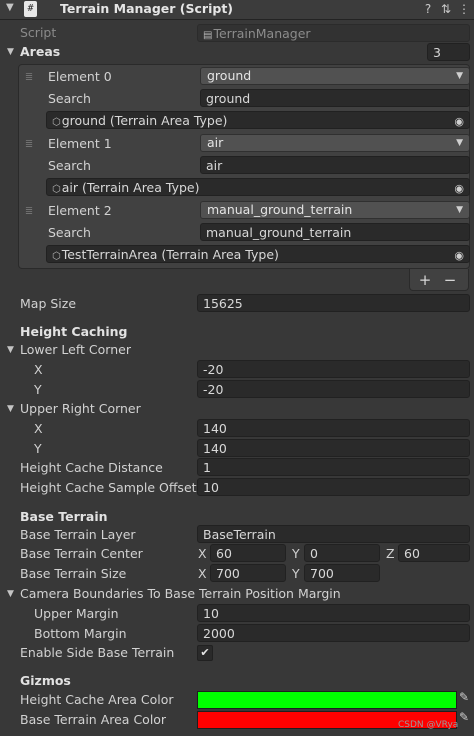  Describe the element at coordinates (130, 187) in the screenshot. I see `element-1-object-value: air (Terrain Area Type)` at that location.